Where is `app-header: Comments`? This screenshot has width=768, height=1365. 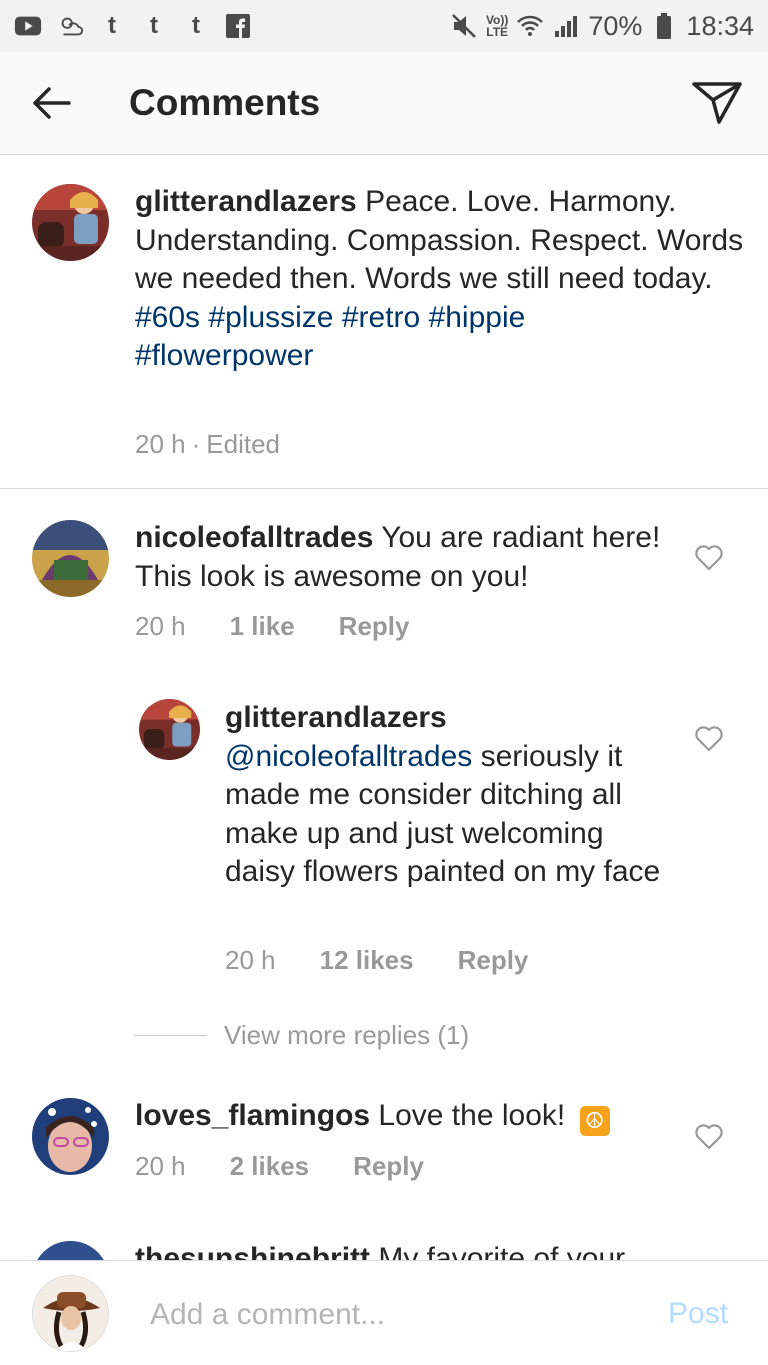 app-header: Comments is located at coordinates (384, 103).